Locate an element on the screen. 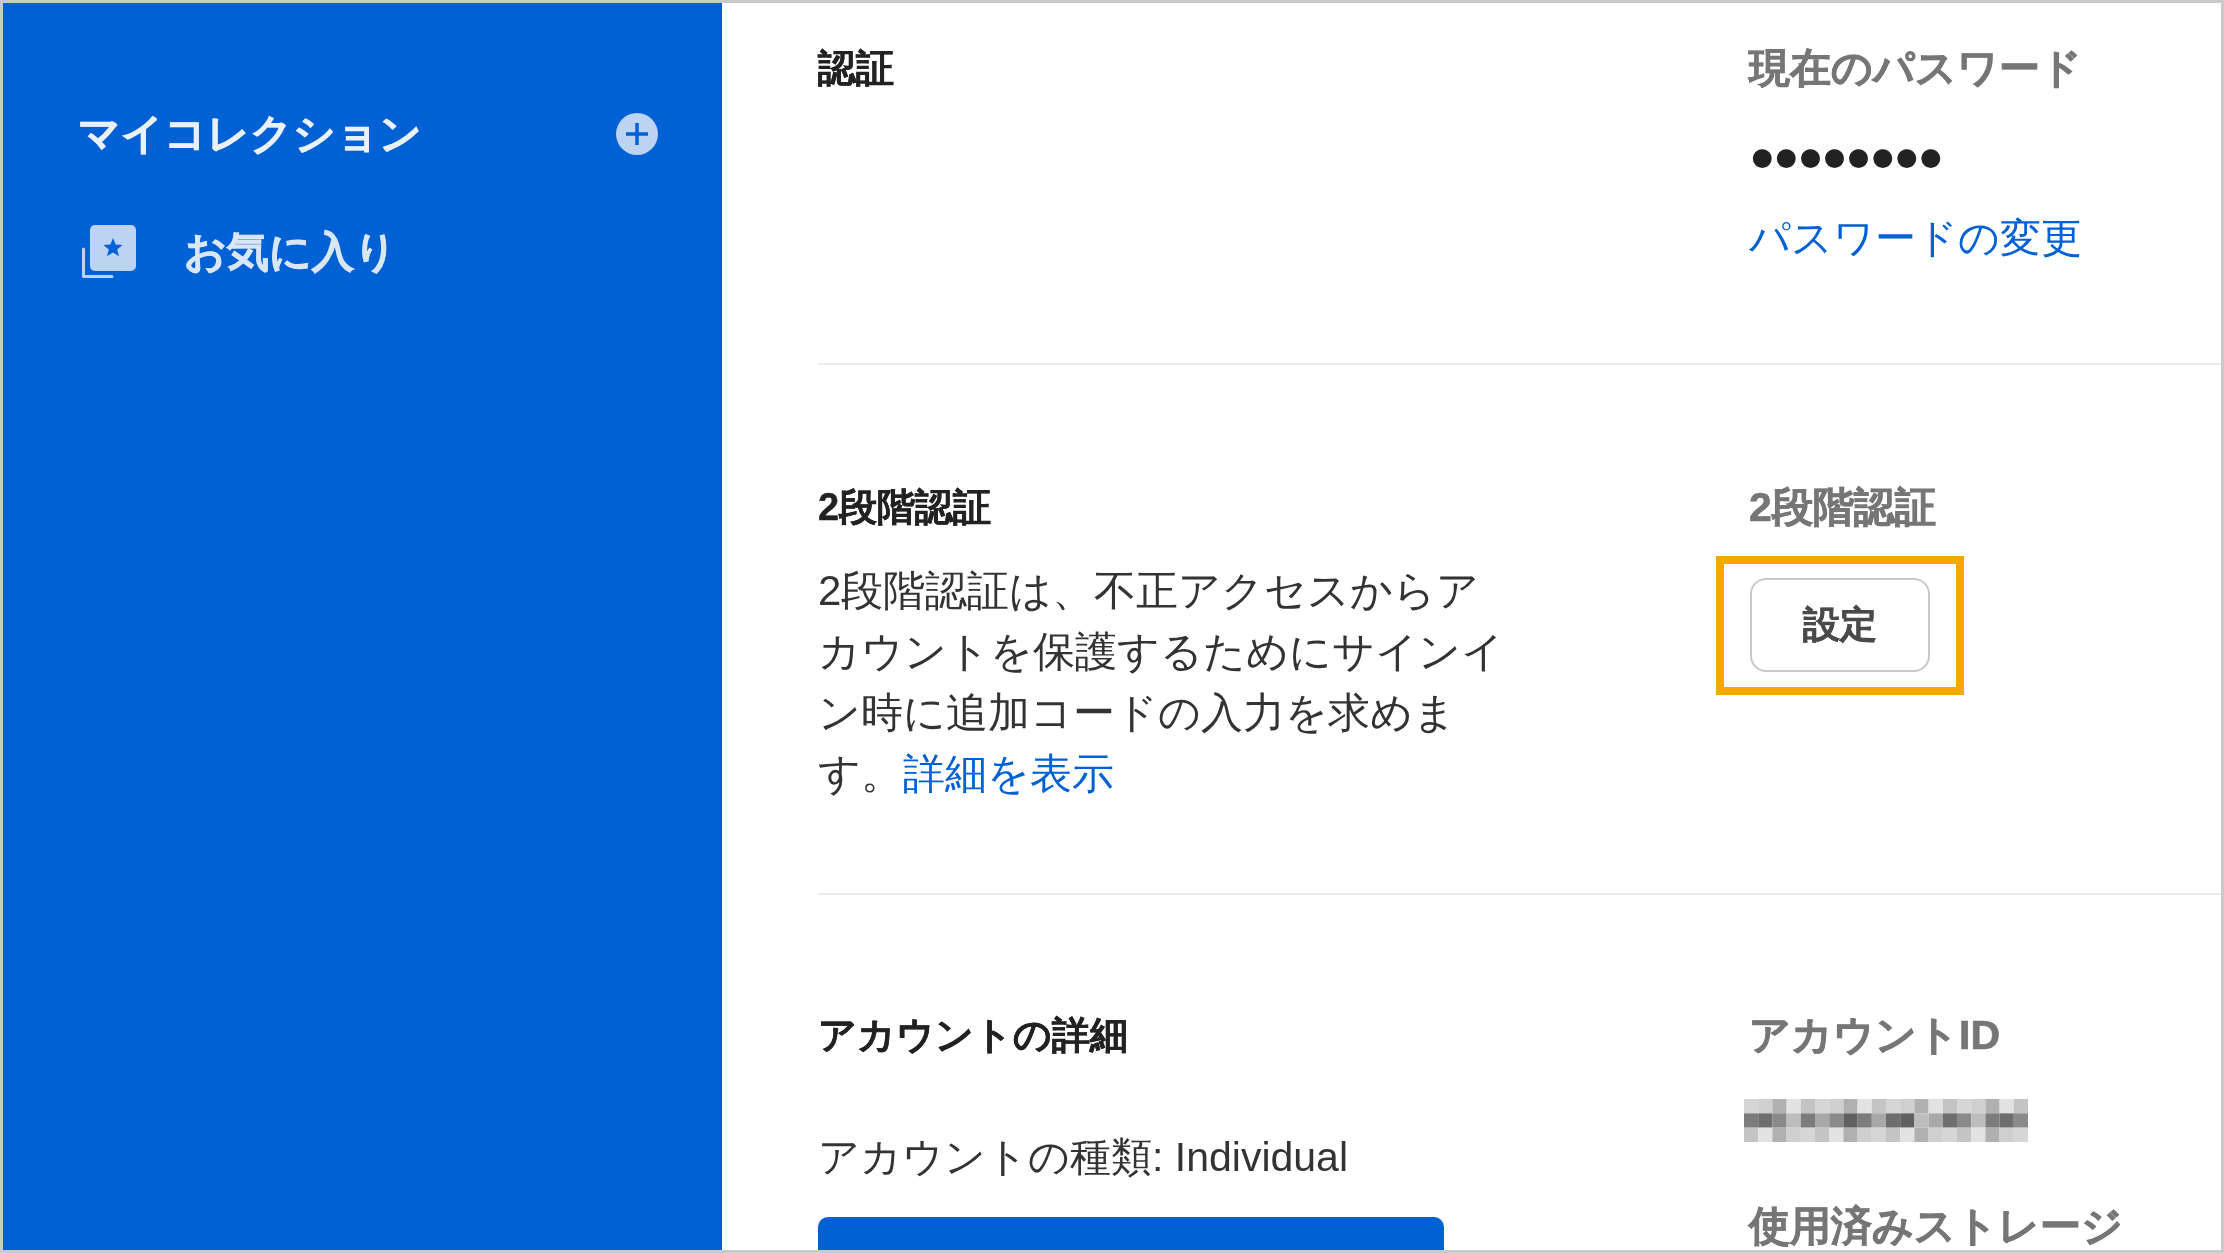  account-type-text: アカウントの種類: Individual is located at coordinates (1083, 1157).